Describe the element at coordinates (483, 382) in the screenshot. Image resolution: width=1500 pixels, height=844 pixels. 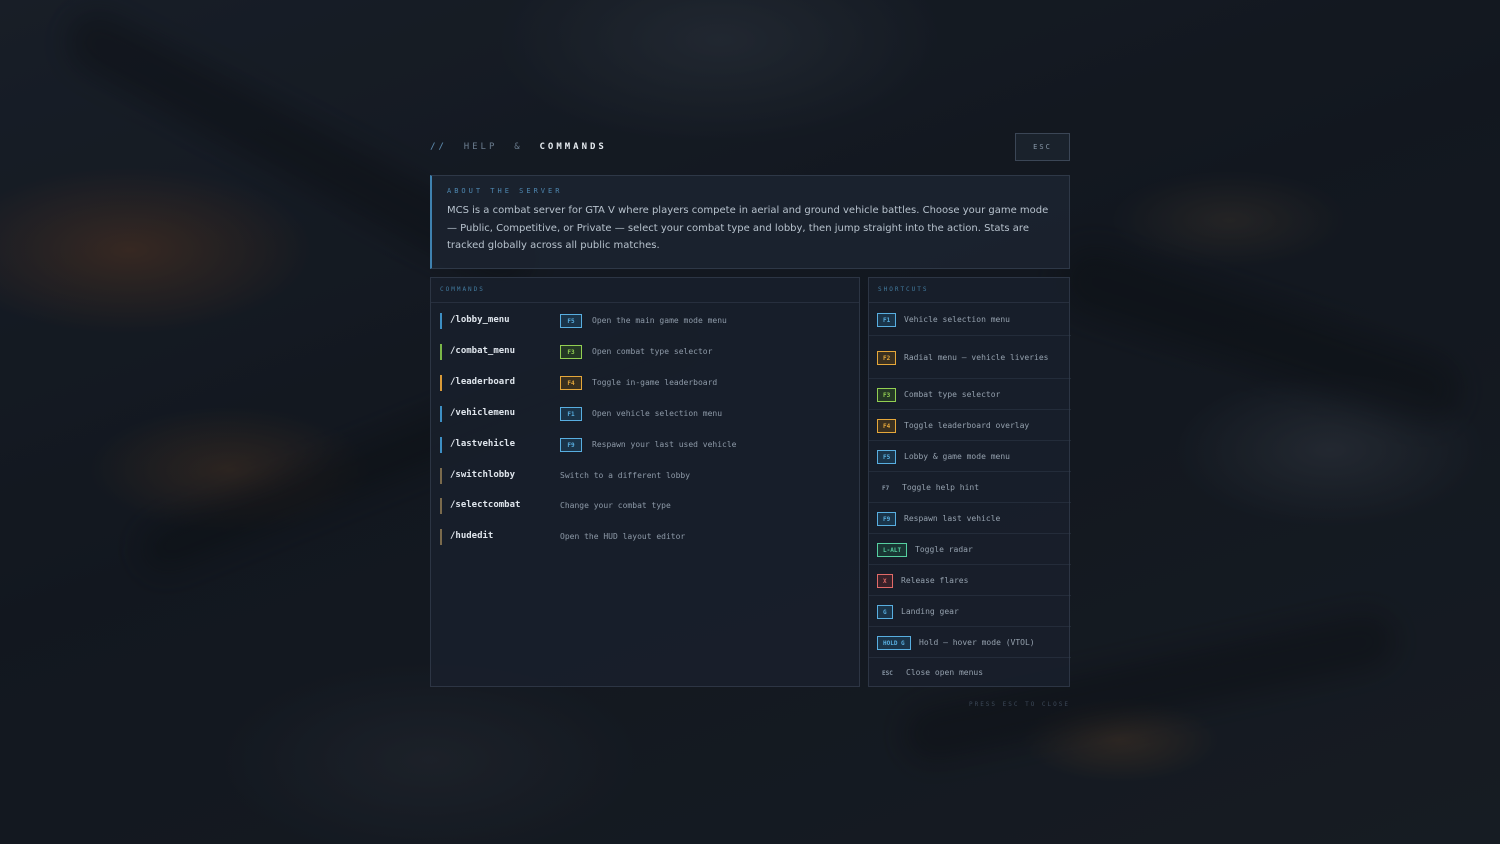
I see `command-name: /leaderboard` at that location.